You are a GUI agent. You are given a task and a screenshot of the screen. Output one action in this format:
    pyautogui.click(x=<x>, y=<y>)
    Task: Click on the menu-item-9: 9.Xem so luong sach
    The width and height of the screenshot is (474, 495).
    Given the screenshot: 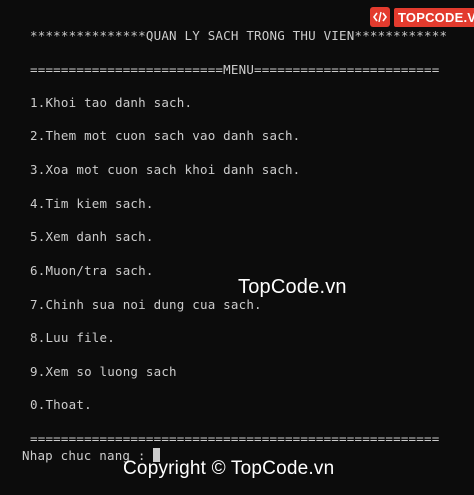 What is the action you would take?
    pyautogui.click(x=103, y=371)
    